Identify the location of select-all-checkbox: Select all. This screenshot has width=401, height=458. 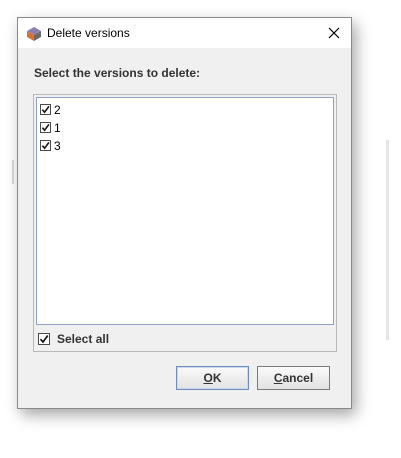
(73, 339).